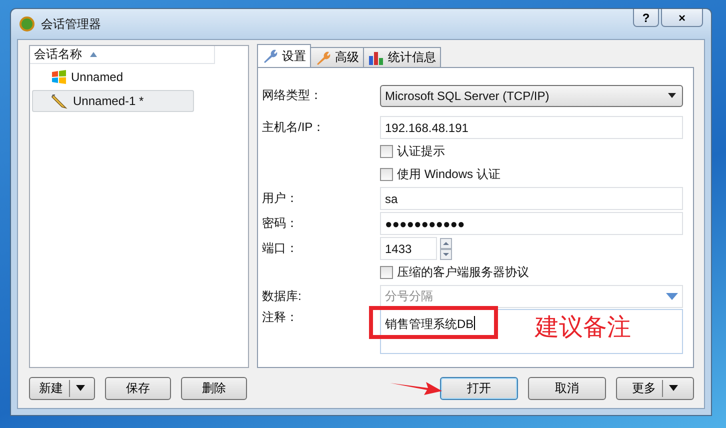 This screenshot has height=428, width=726. I want to click on database-field: 分号分隔, so click(531, 296).